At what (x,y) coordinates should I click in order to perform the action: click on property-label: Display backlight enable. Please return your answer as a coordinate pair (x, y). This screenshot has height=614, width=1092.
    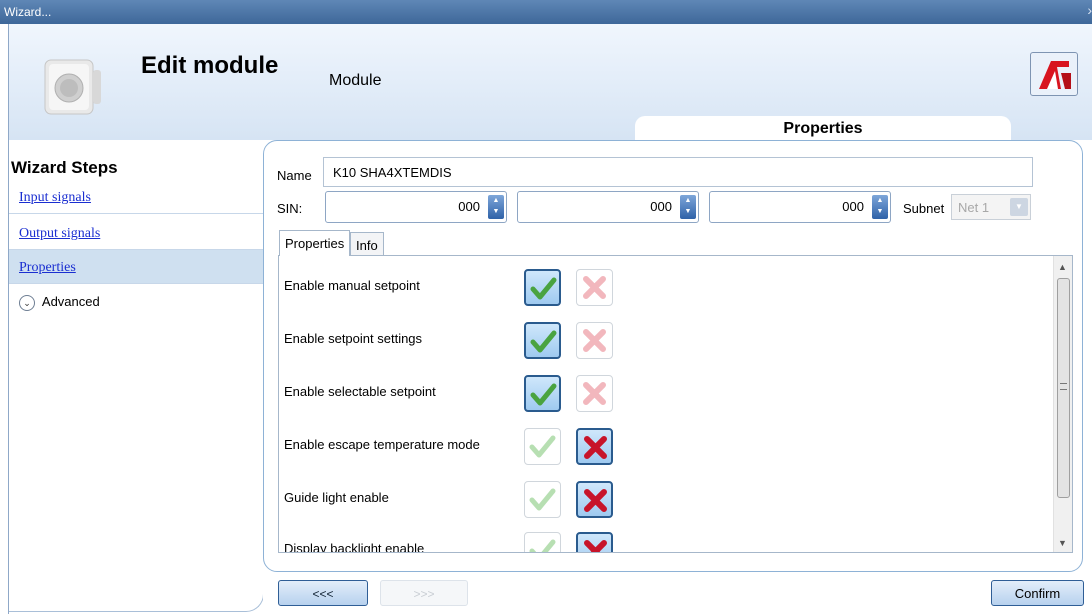
    Looking at the image, I should click on (354, 547).